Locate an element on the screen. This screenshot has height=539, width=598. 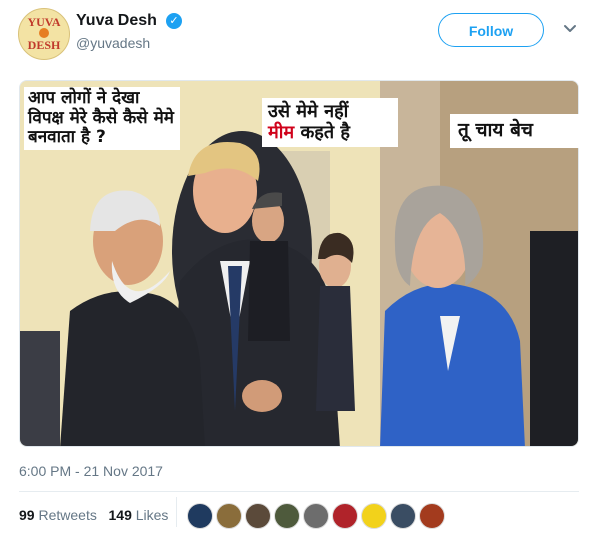
retweets-count: 99 is located at coordinates (27, 515).